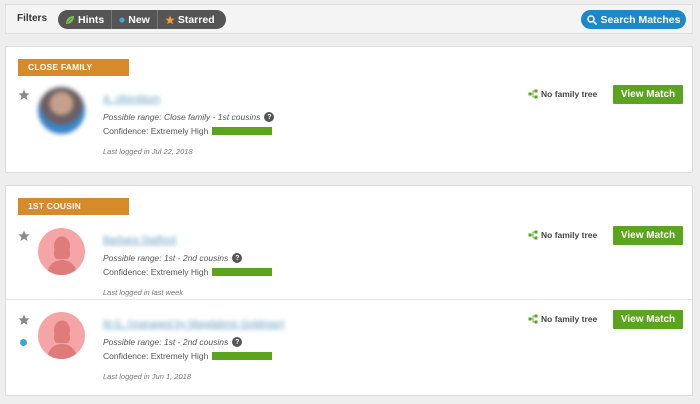  Describe the element at coordinates (70, 20) in the screenshot. I see `leaf-icon` at that location.